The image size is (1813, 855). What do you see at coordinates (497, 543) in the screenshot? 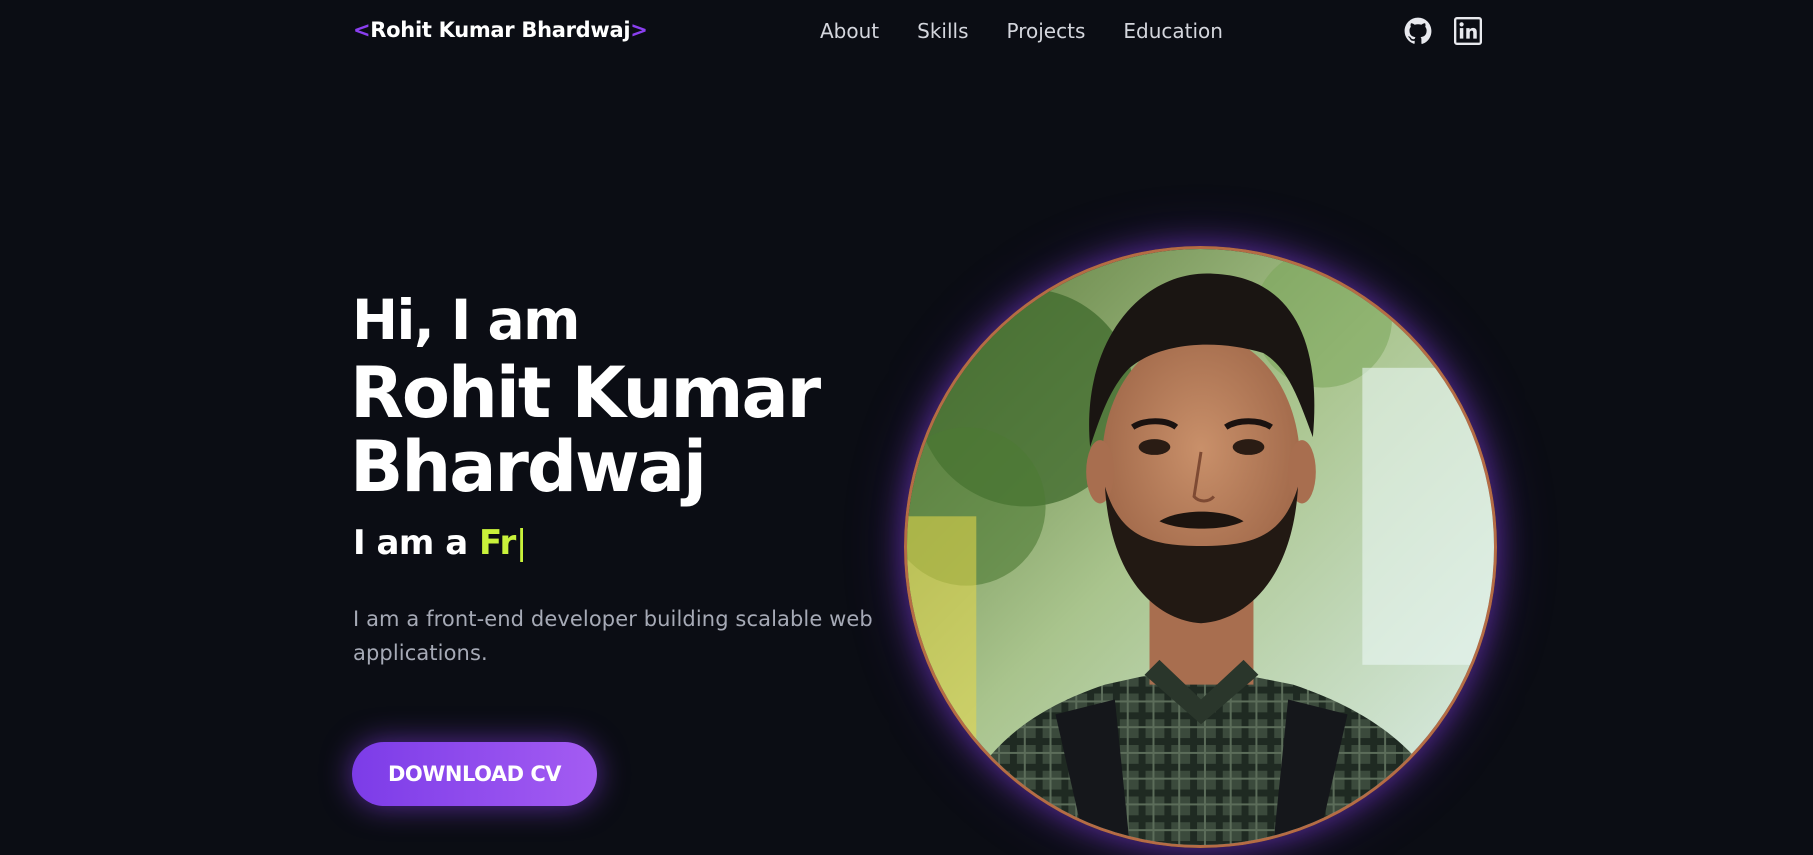
I see `typed-role: Fr` at bounding box center [497, 543].